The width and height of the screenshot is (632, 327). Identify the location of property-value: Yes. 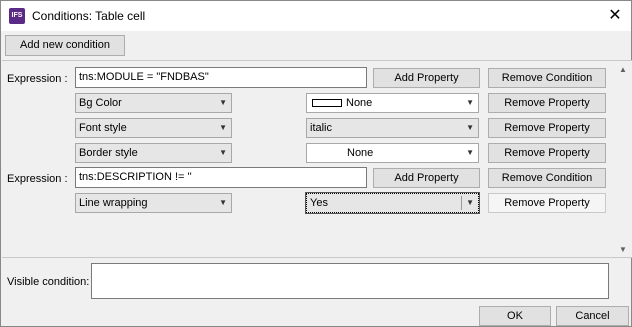
(319, 203).